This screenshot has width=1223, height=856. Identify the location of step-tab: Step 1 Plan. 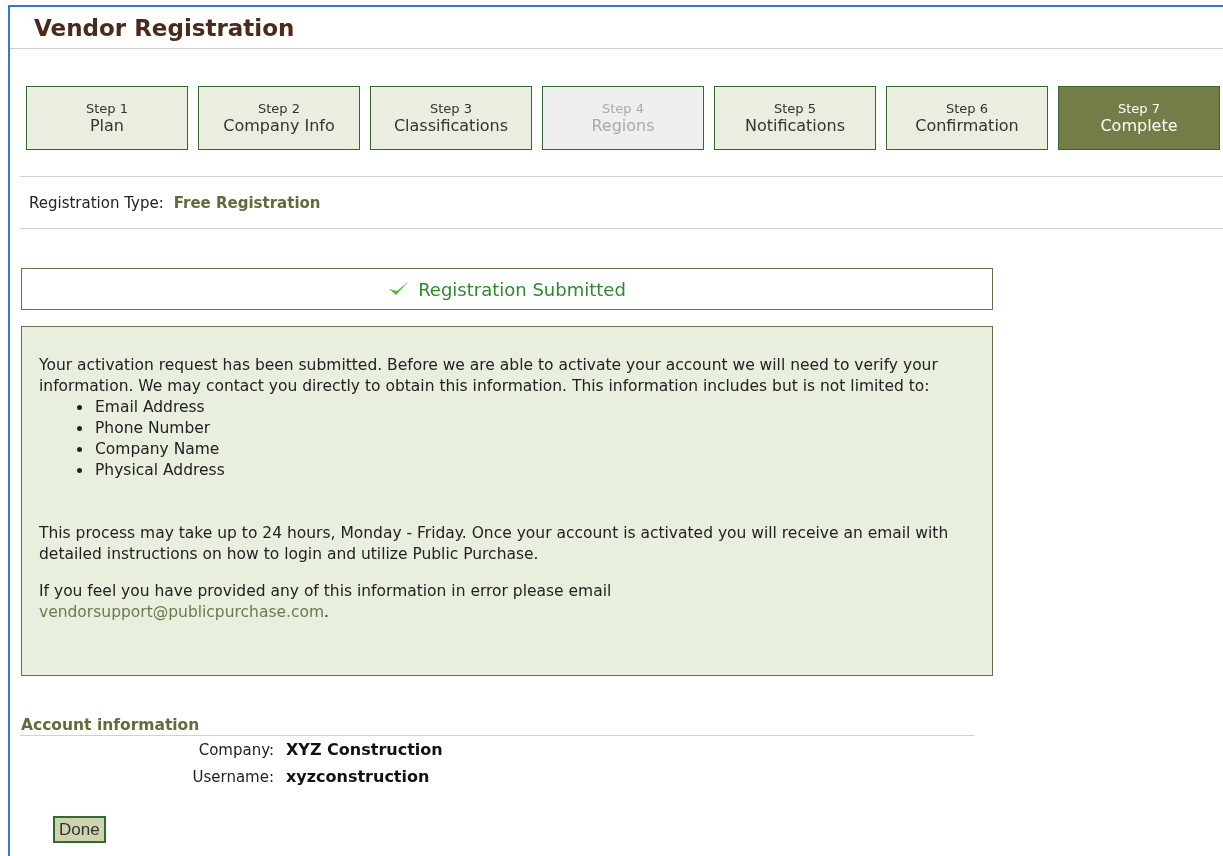
(107, 118).